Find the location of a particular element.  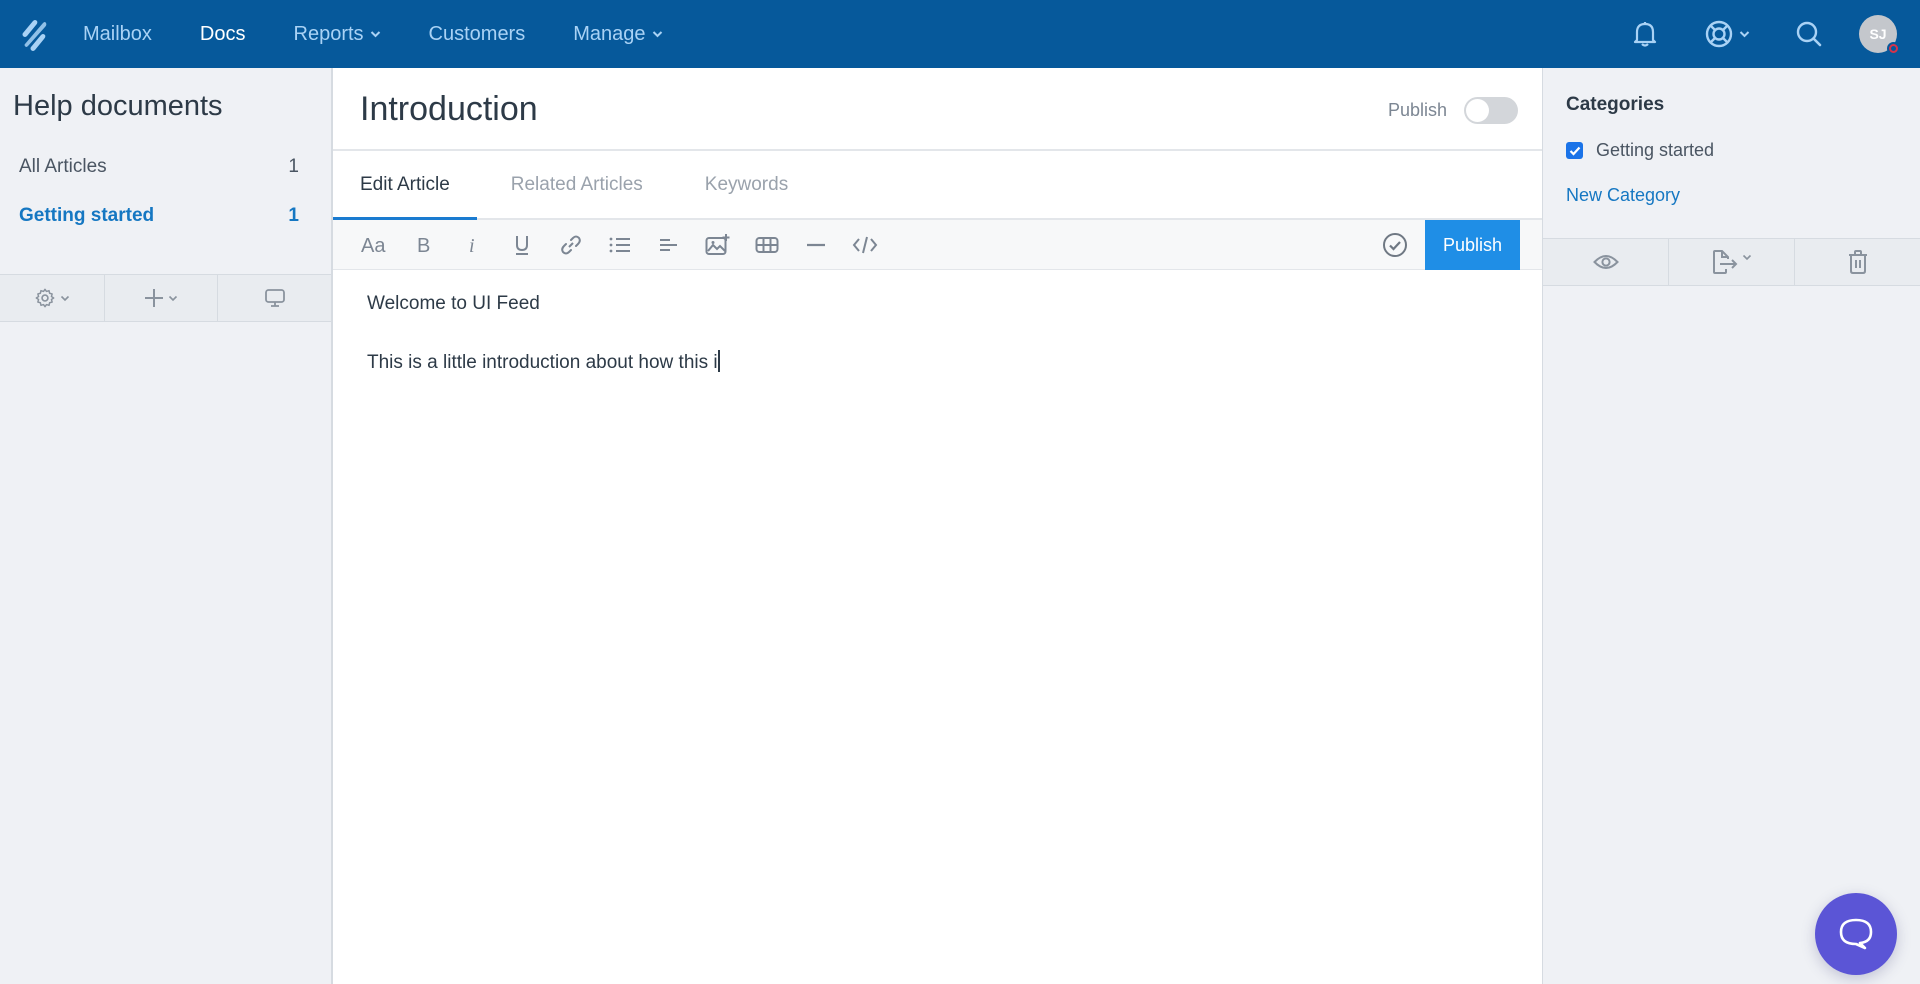

bell-icon is located at coordinates (1645, 34).